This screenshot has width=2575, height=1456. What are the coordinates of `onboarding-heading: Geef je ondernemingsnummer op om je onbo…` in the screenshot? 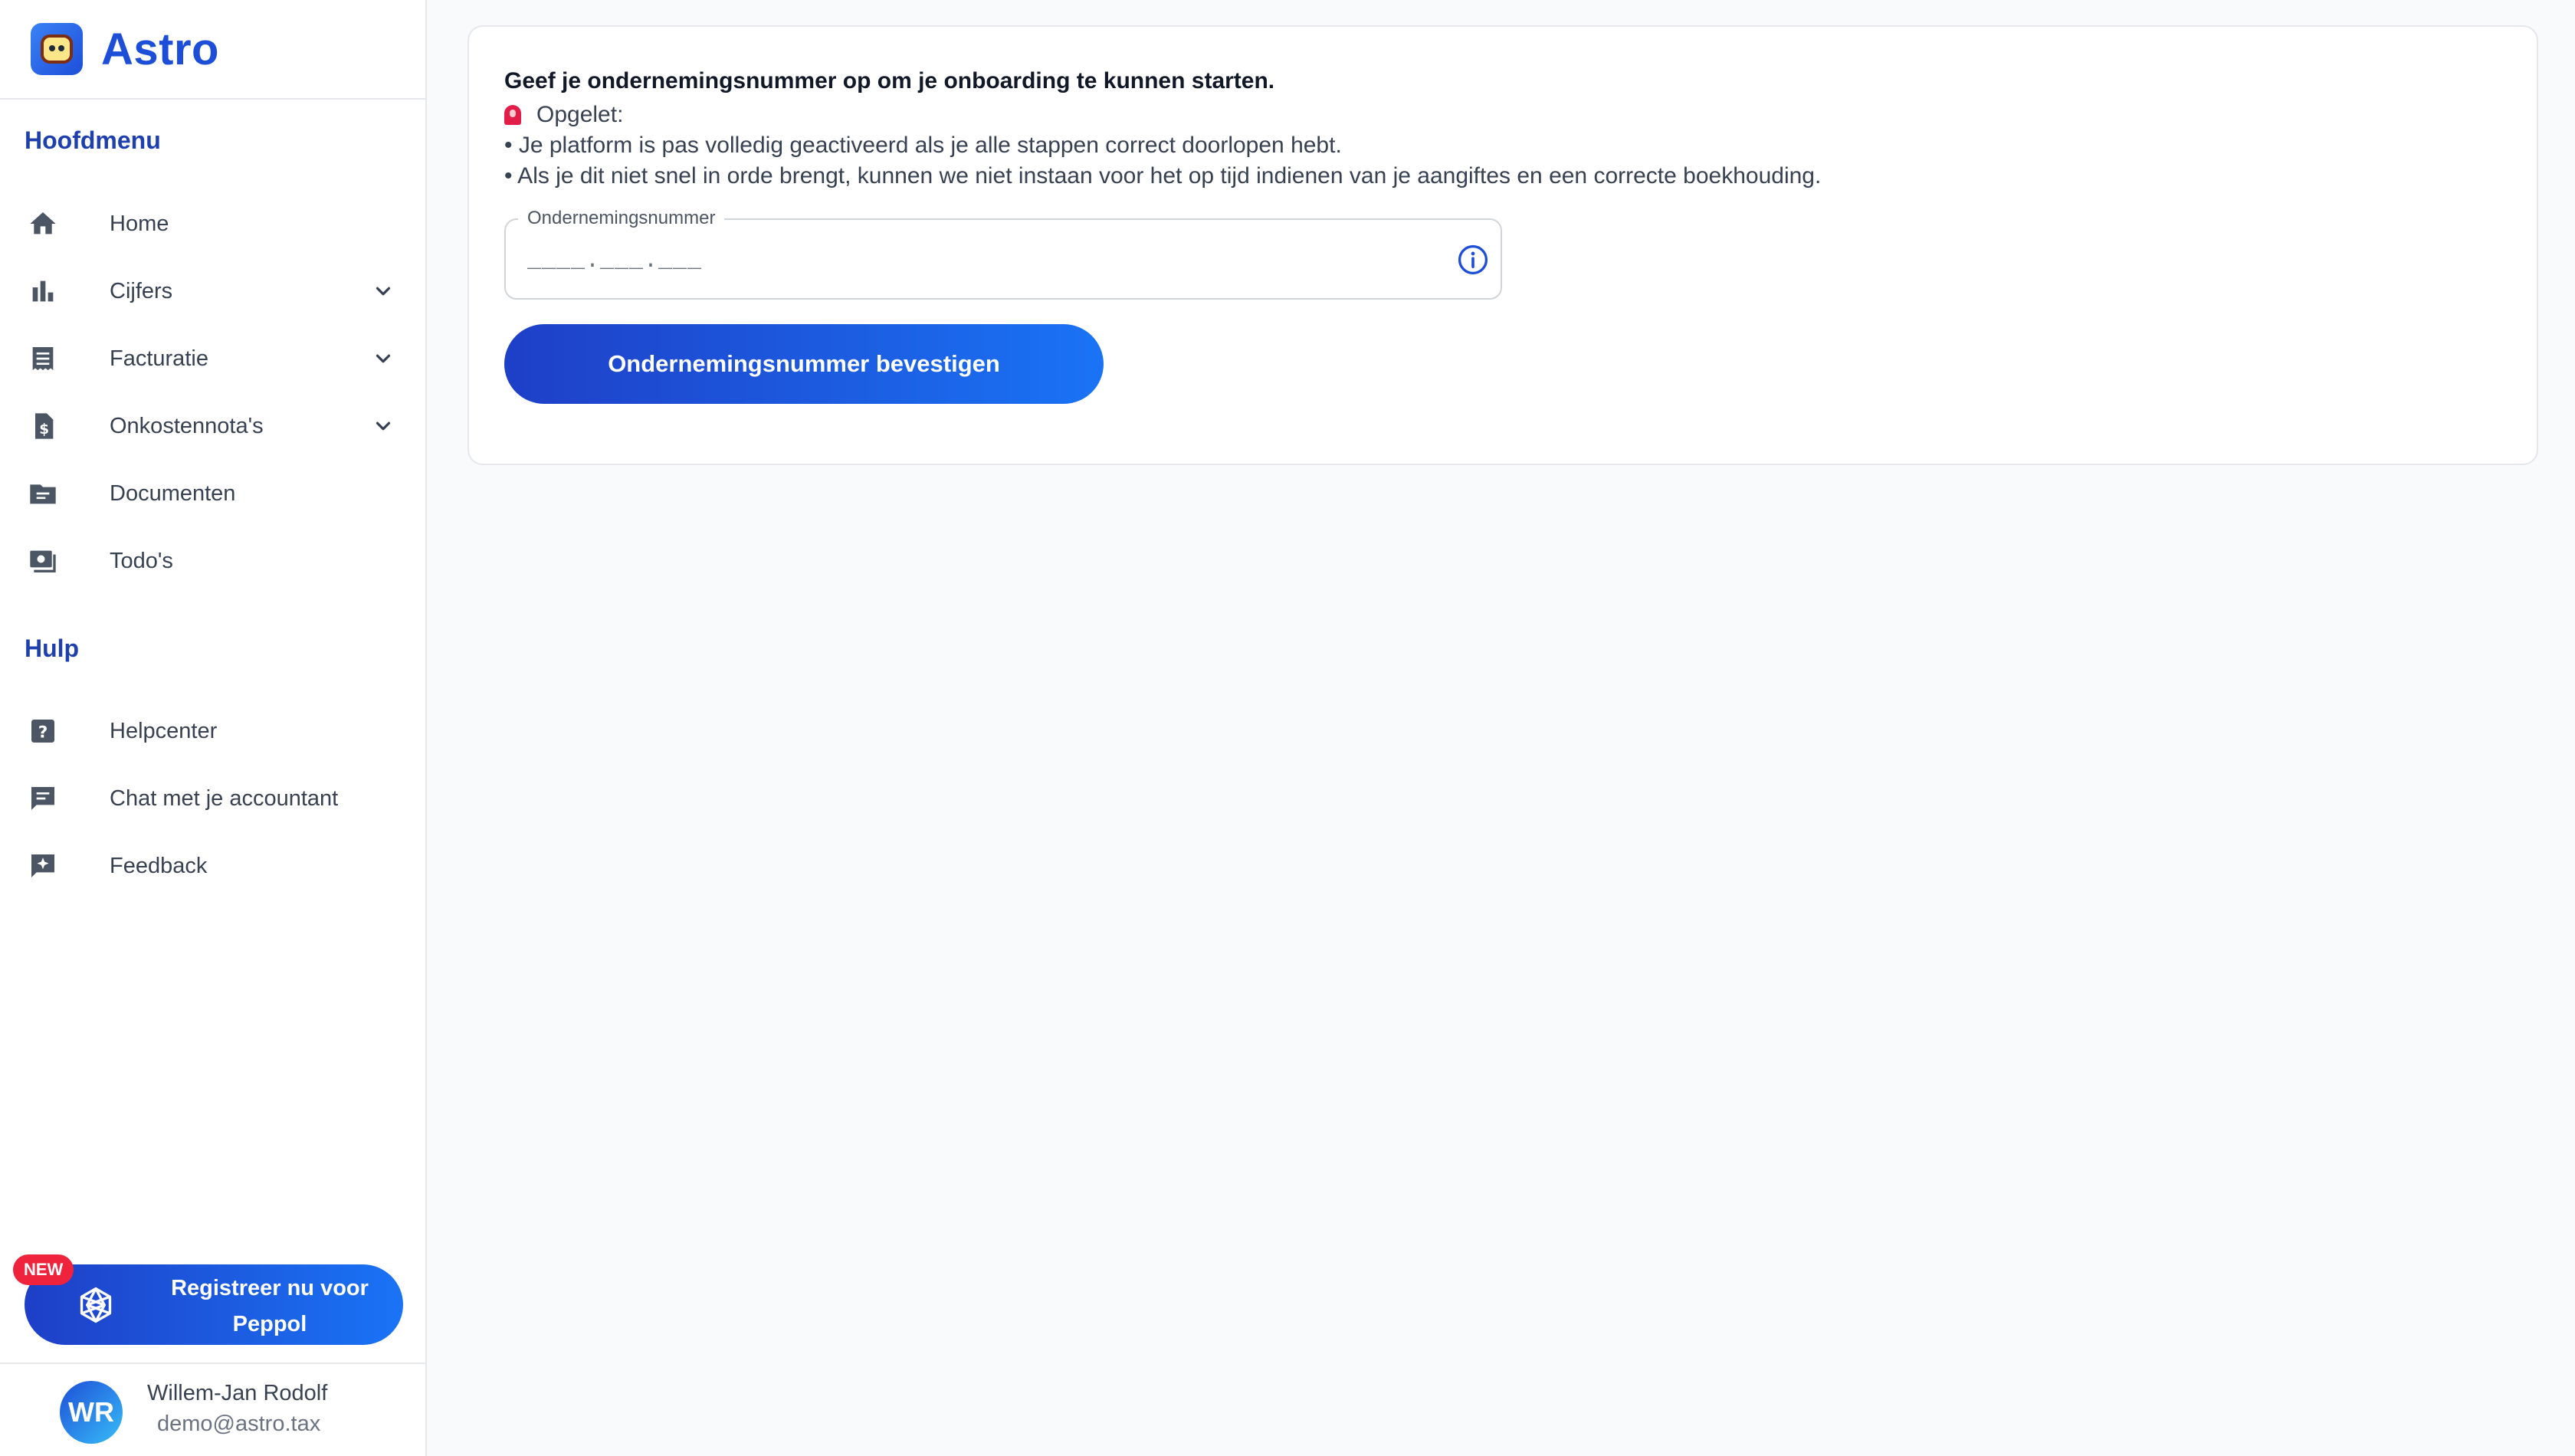 It's located at (890, 80).